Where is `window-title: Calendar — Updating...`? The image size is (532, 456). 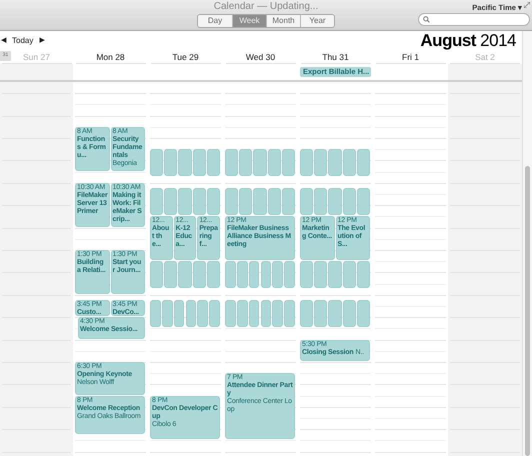
window-title: Calendar — Updating... is located at coordinates (266, 7).